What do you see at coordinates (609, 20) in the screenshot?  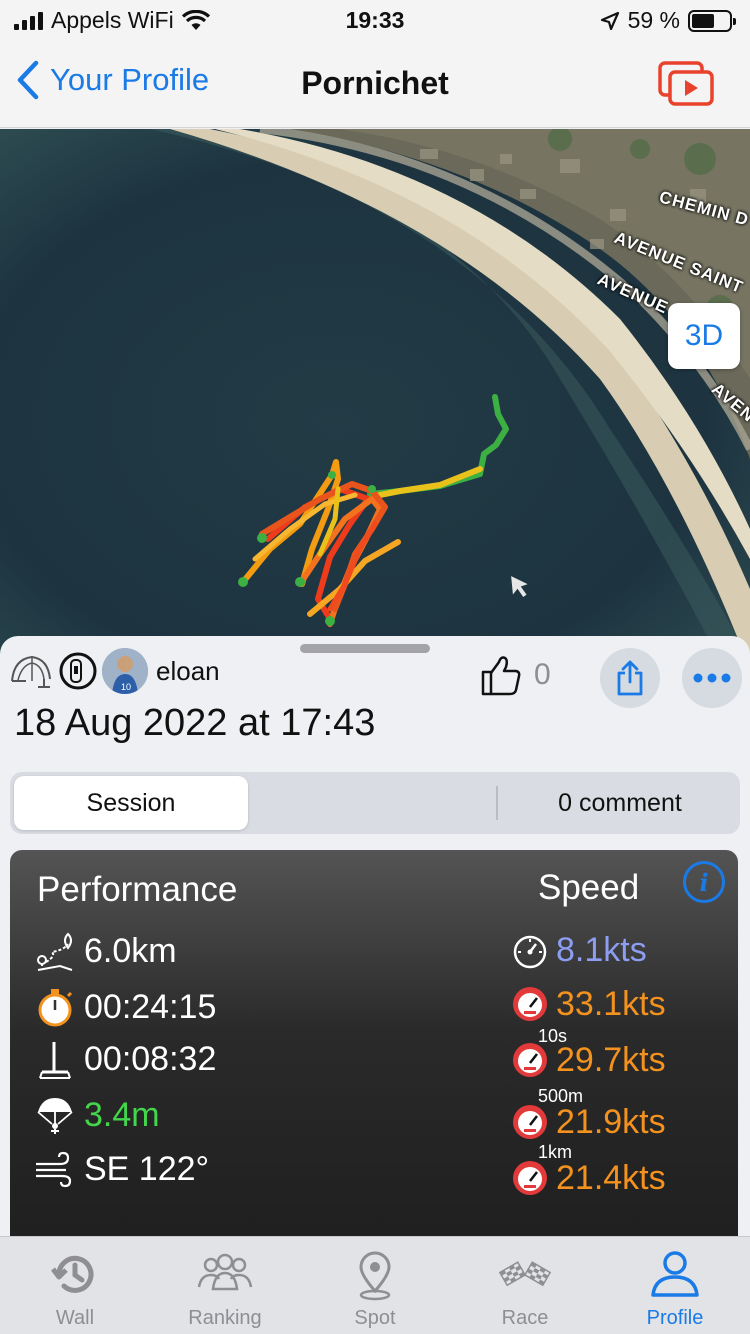 I see `location-arrow-icon` at bounding box center [609, 20].